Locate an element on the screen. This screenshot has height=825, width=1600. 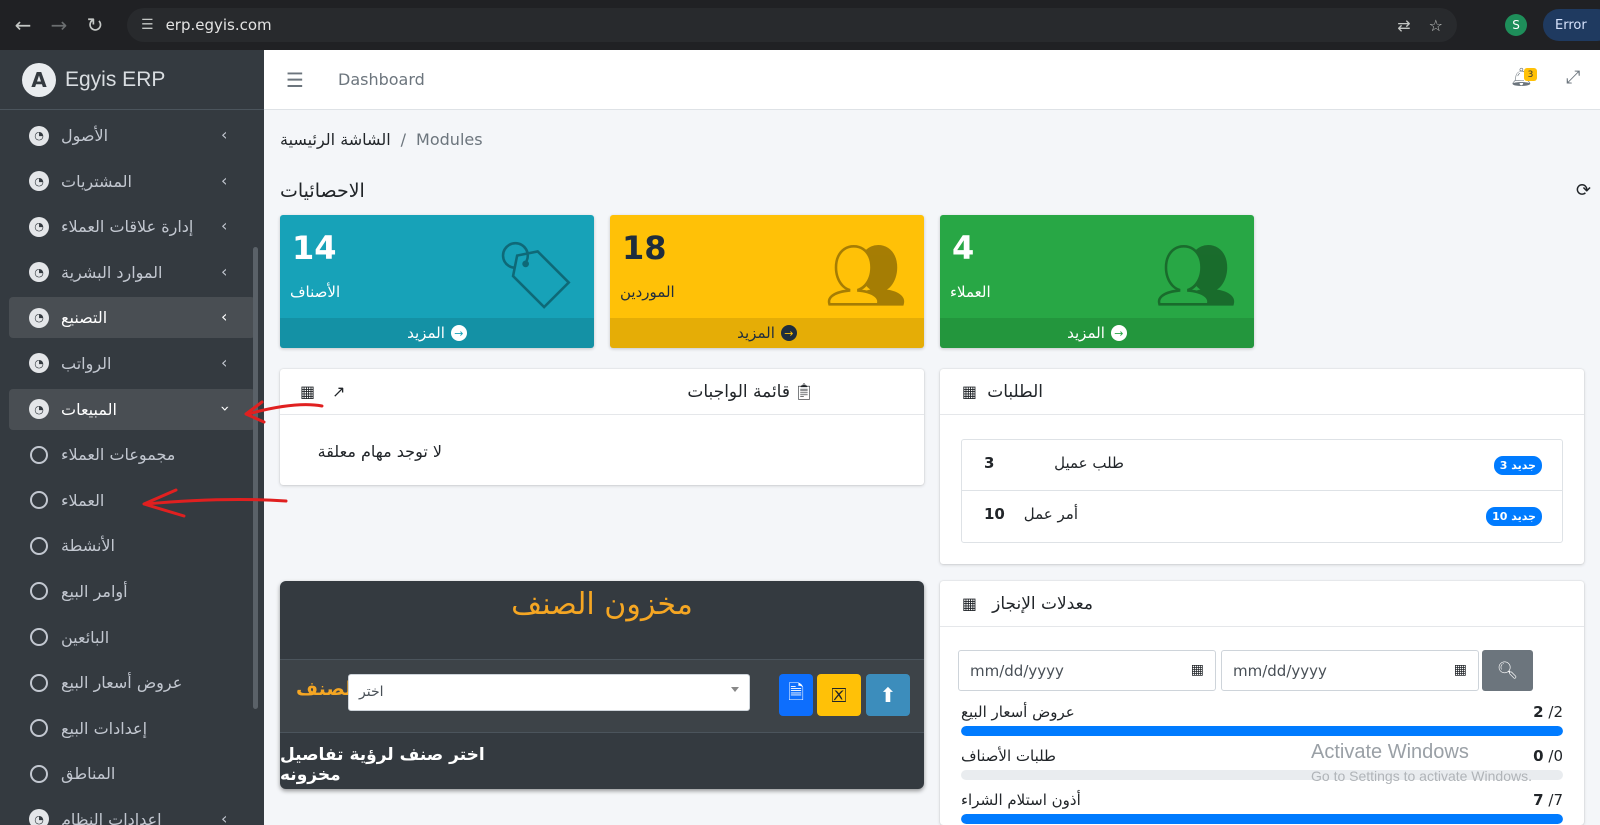
item-select: اختر is located at coordinates (549, 692).